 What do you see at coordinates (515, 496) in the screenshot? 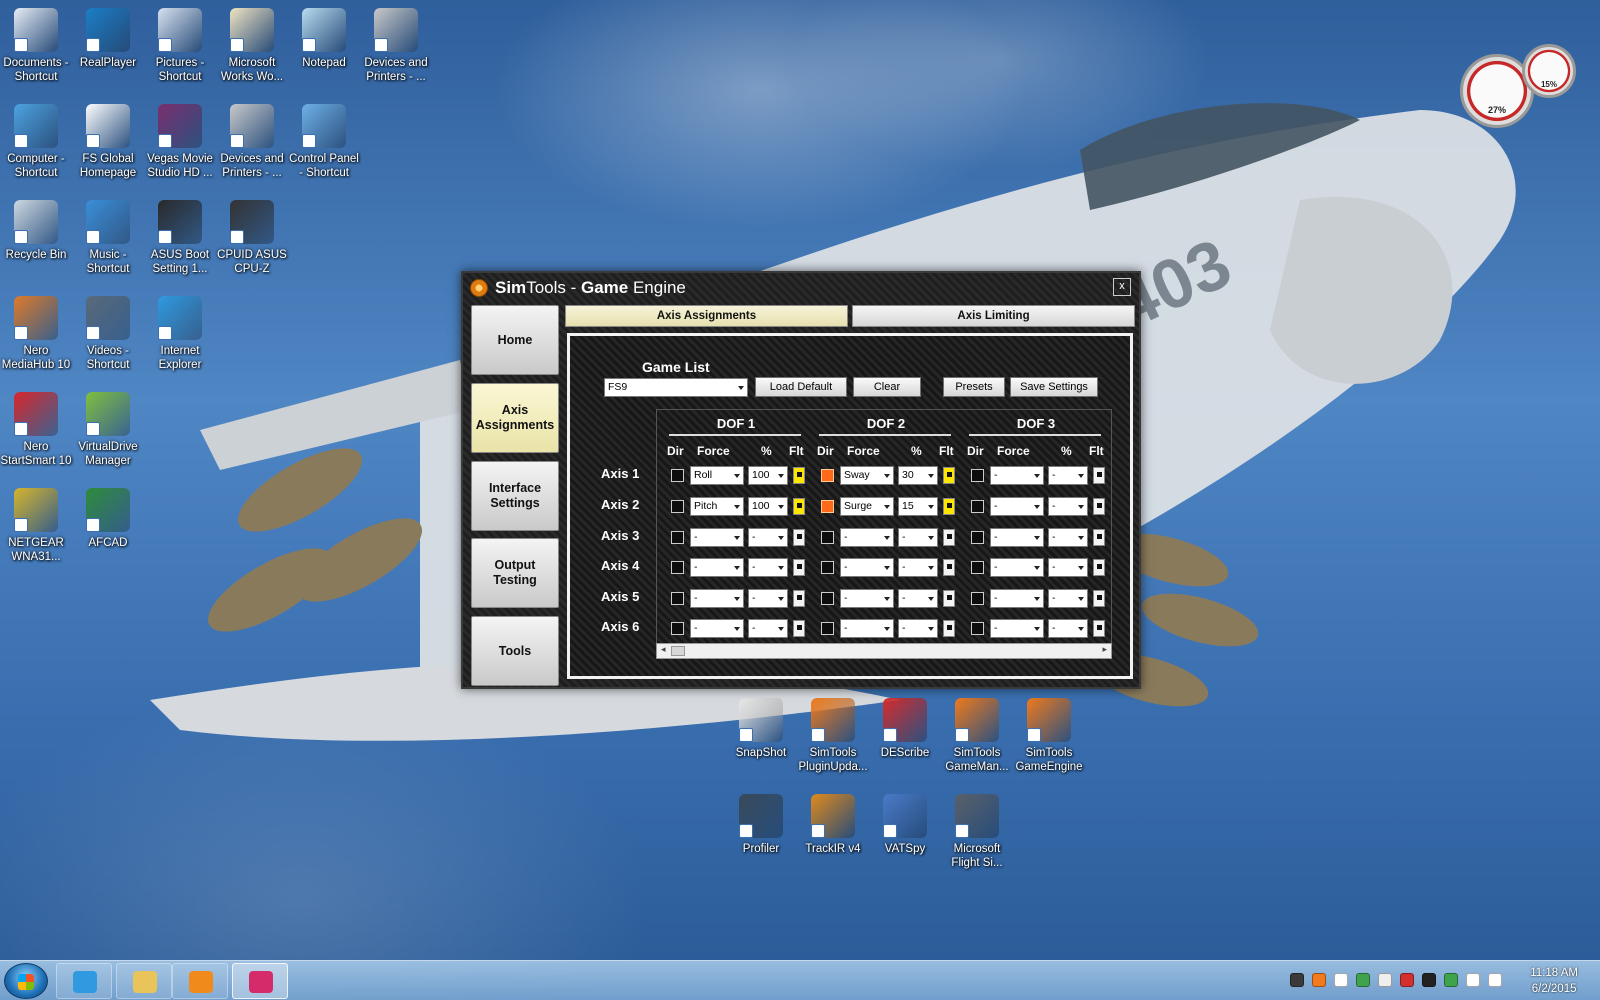
I see `nav-interface-settings: Interface Settings` at bounding box center [515, 496].